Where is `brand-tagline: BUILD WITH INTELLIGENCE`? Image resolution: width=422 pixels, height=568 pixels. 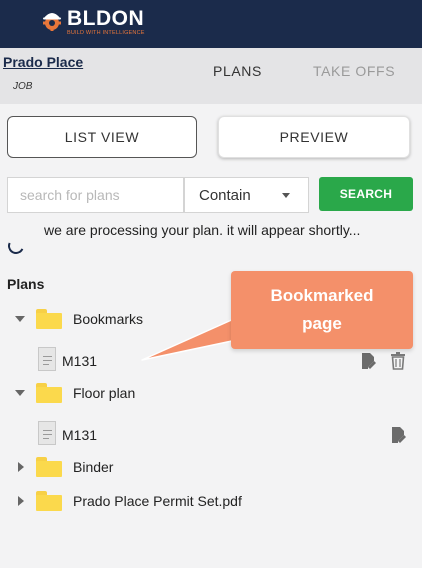 brand-tagline: BUILD WITH INTELLIGENCE is located at coordinates (106, 33).